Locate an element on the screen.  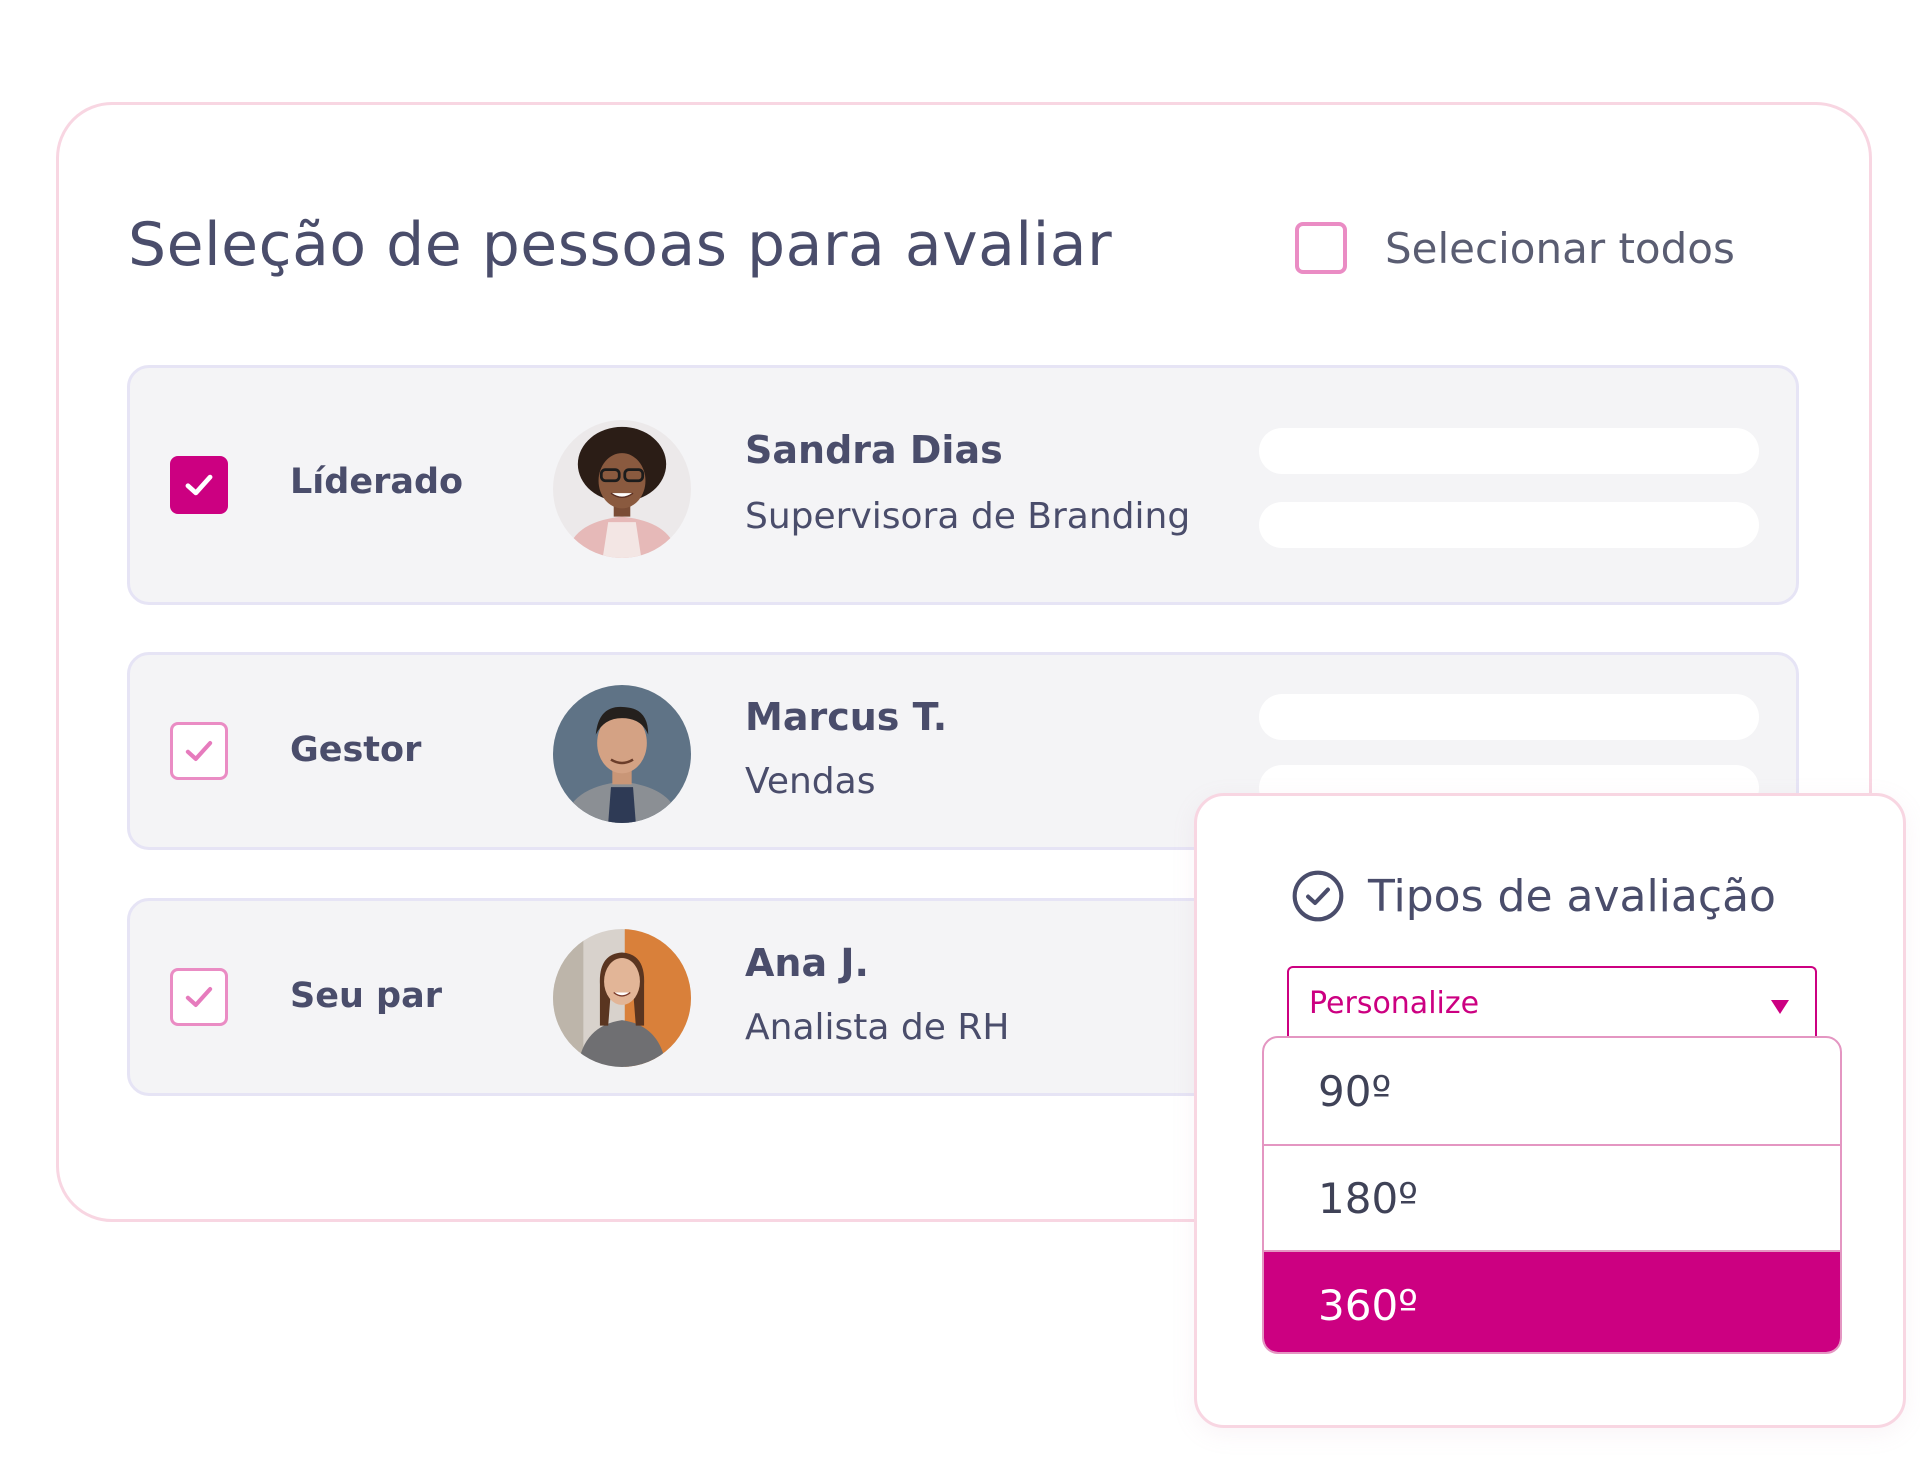
page-title: Seleção de pessoas para avaliar is located at coordinates (620, 245).